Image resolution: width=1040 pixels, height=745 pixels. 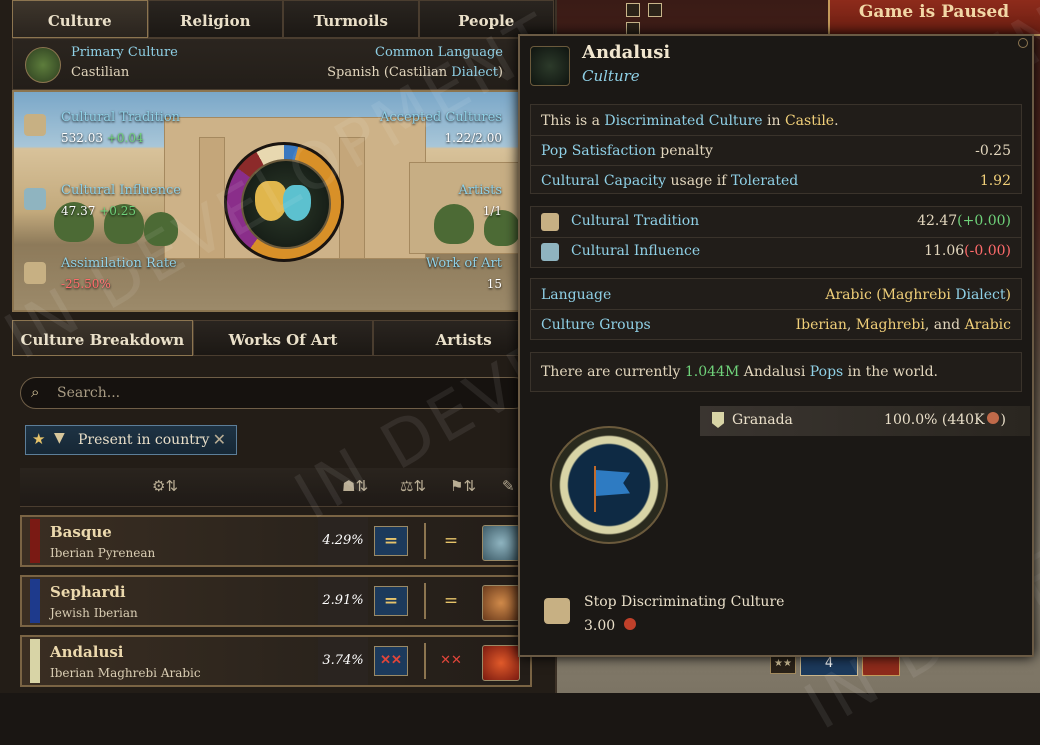 I want to click on capacity-link: Cultural Capacity, so click(x=603, y=181).